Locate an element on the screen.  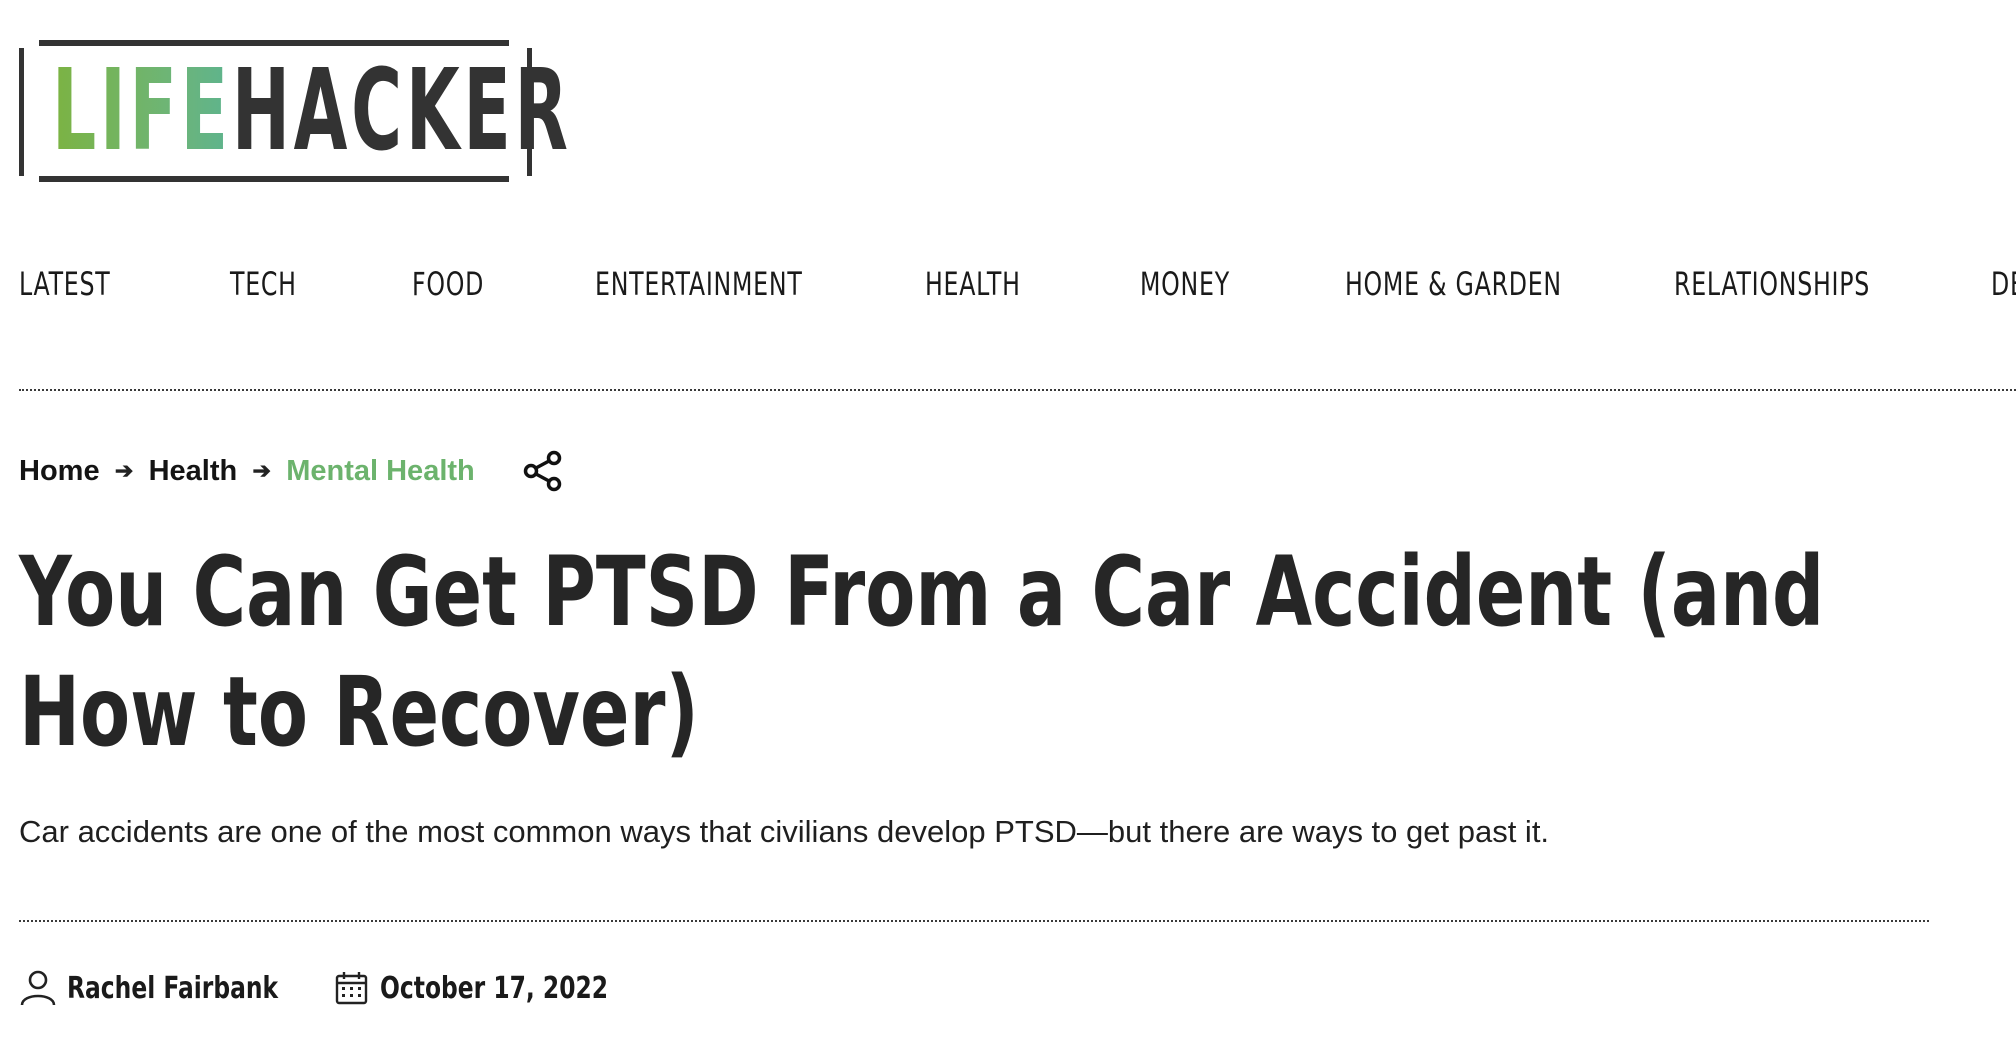
calendar-icon is located at coordinates (352, 988).